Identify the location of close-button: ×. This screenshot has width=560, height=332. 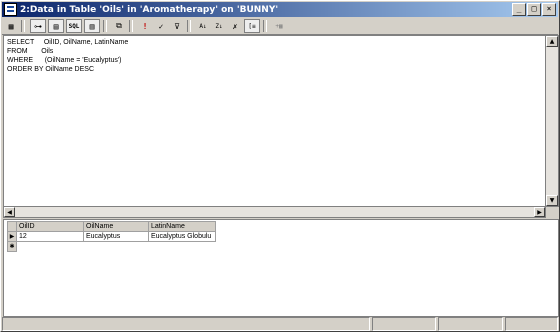
(549, 9).